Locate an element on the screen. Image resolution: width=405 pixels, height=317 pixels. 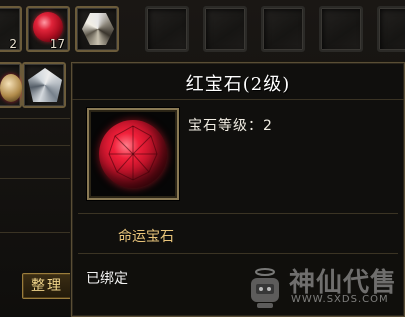
tooltip-title-bar: 红宝石(2级) is located at coordinates (238, 82).